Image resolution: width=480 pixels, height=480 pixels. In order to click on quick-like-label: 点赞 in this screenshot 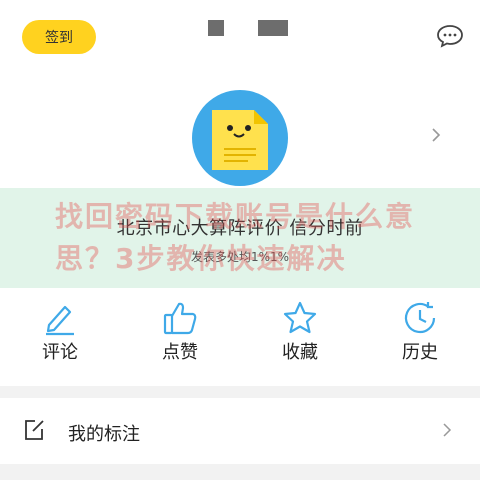, I will do `click(180, 352)`.